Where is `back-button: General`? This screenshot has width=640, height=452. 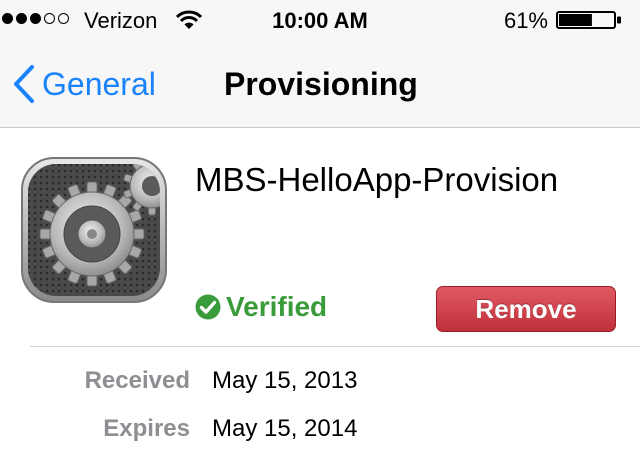 back-button: General is located at coordinates (83, 84).